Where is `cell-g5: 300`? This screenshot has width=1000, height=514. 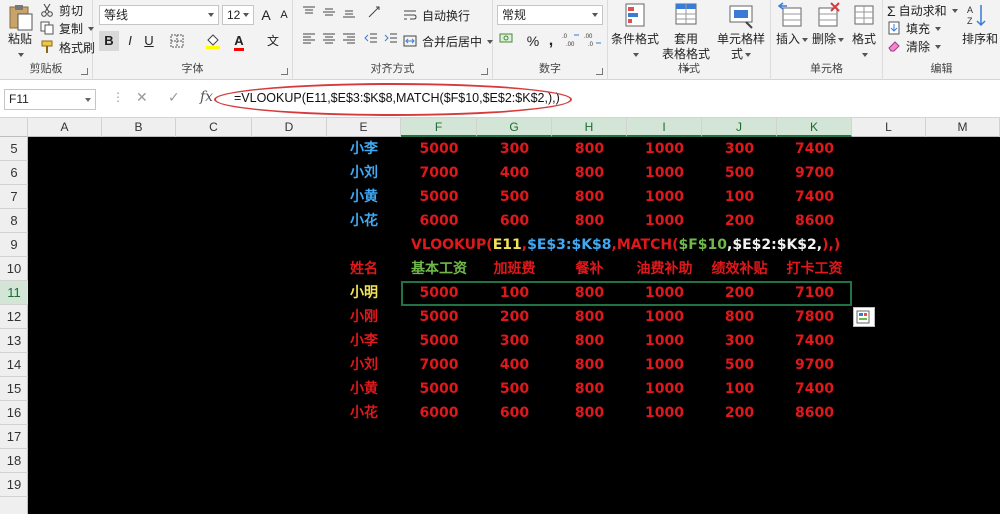 cell-g5: 300 is located at coordinates (514, 149).